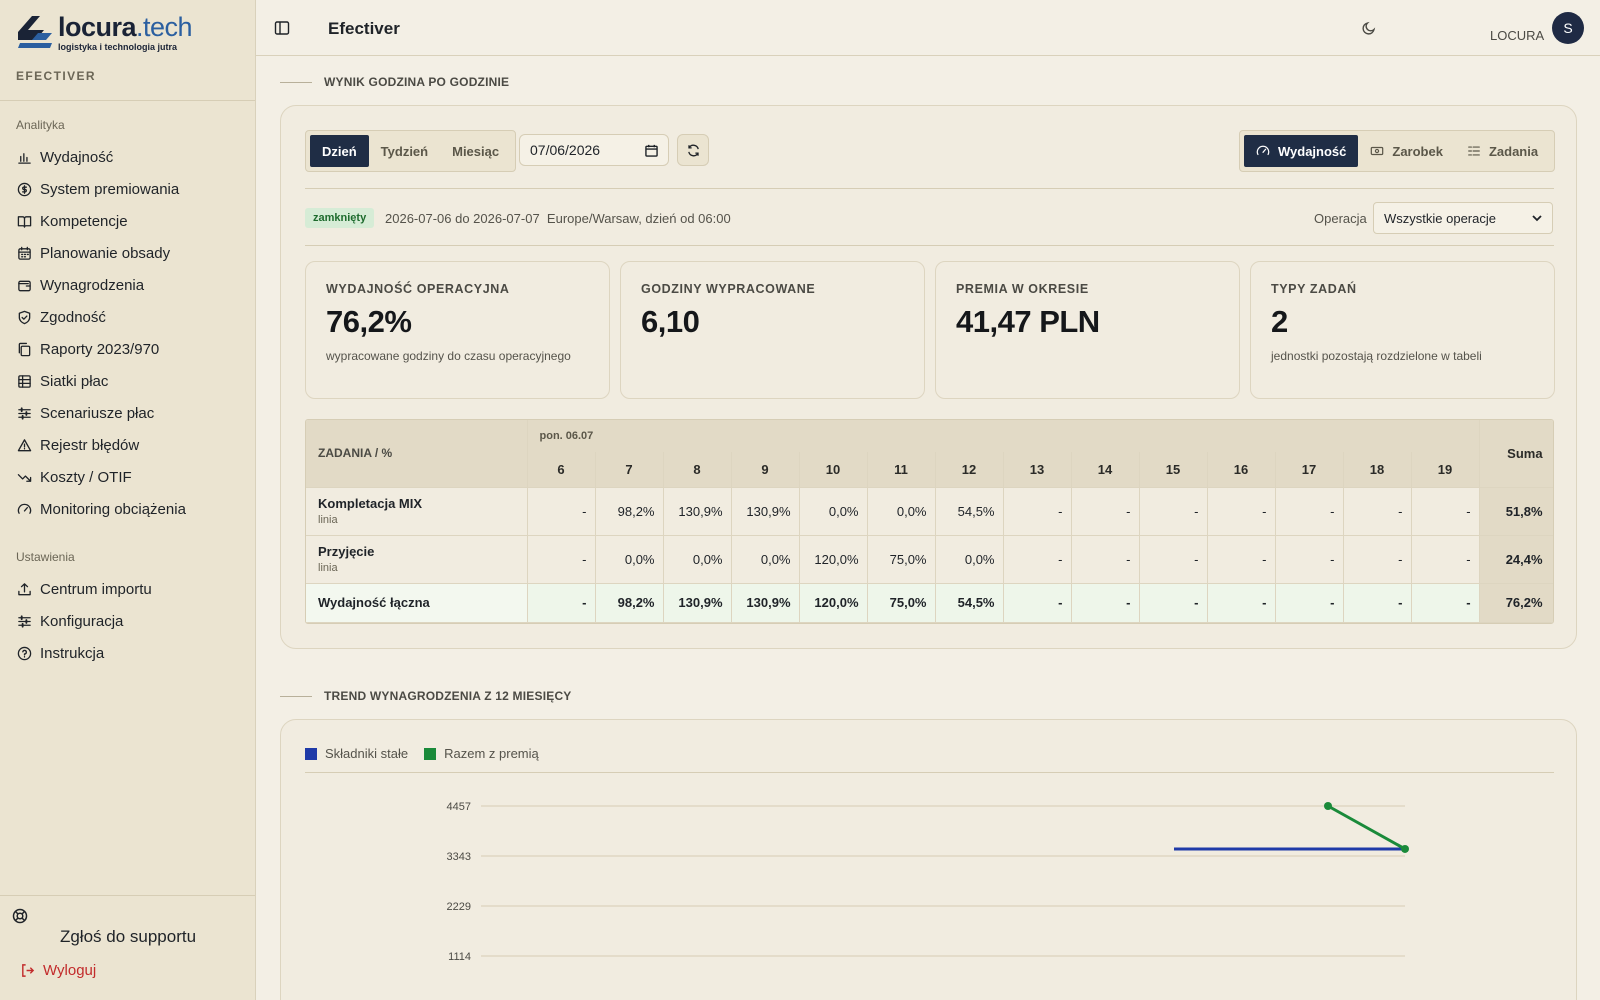 The height and width of the screenshot is (1000, 1600). What do you see at coordinates (1502, 151) in the screenshot?
I see `mode-tab-zadania: Zadania` at bounding box center [1502, 151].